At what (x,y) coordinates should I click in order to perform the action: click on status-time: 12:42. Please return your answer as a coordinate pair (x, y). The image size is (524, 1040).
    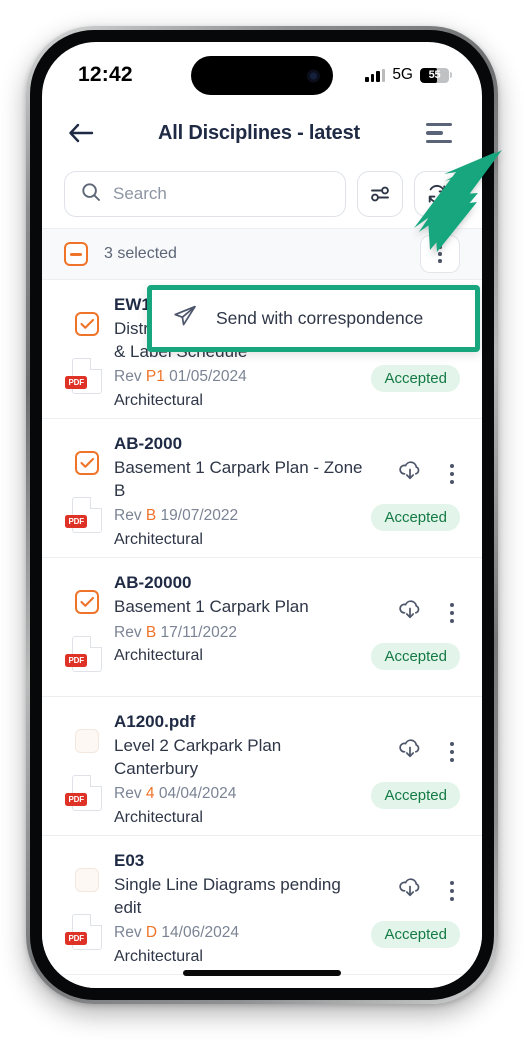
    Looking at the image, I should click on (105, 74).